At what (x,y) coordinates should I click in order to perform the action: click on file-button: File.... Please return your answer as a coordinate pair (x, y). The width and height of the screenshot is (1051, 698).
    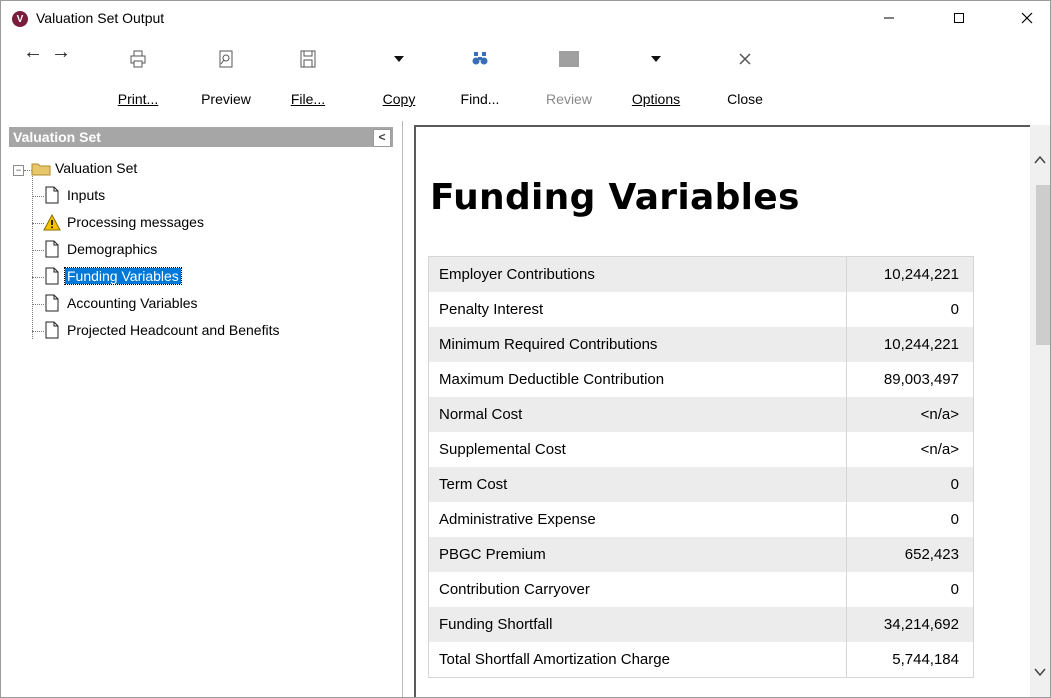
    Looking at the image, I should click on (308, 75).